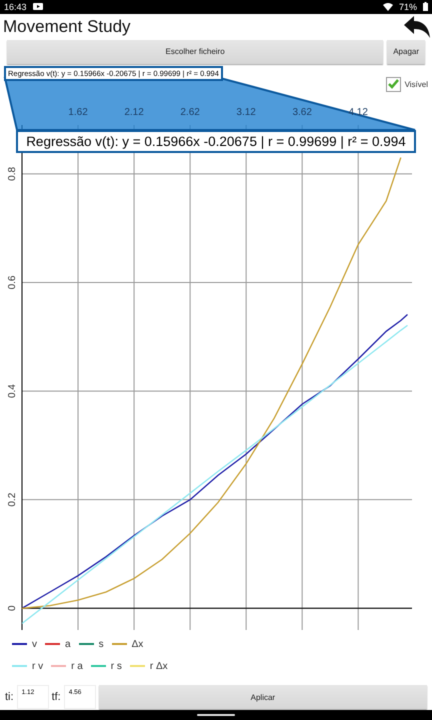 The width and height of the screenshot is (432, 720). What do you see at coordinates (393, 84) in the screenshot?
I see `checkbox` at bounding box center [393, 84].